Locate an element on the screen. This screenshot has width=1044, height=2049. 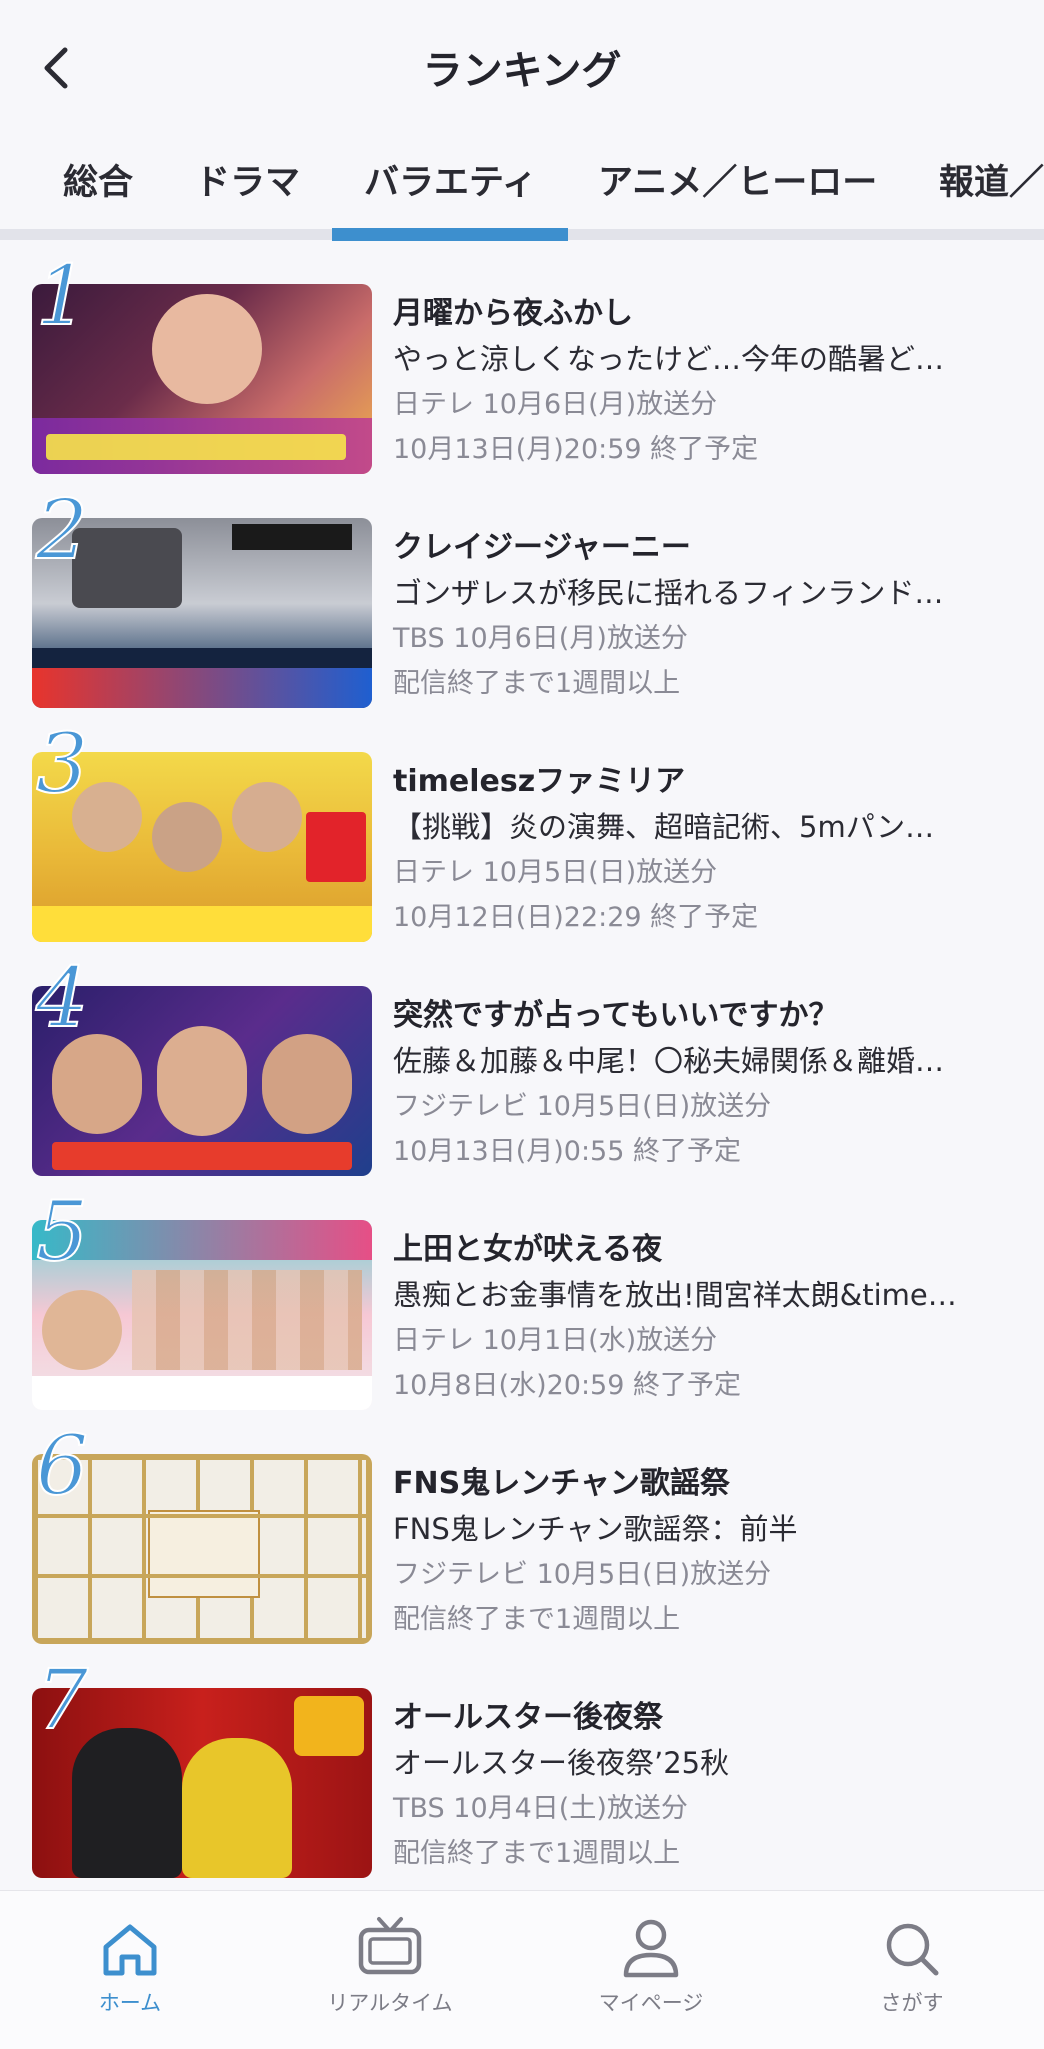
show-title: timeleszファミリア is located at coordinates (539, 781).